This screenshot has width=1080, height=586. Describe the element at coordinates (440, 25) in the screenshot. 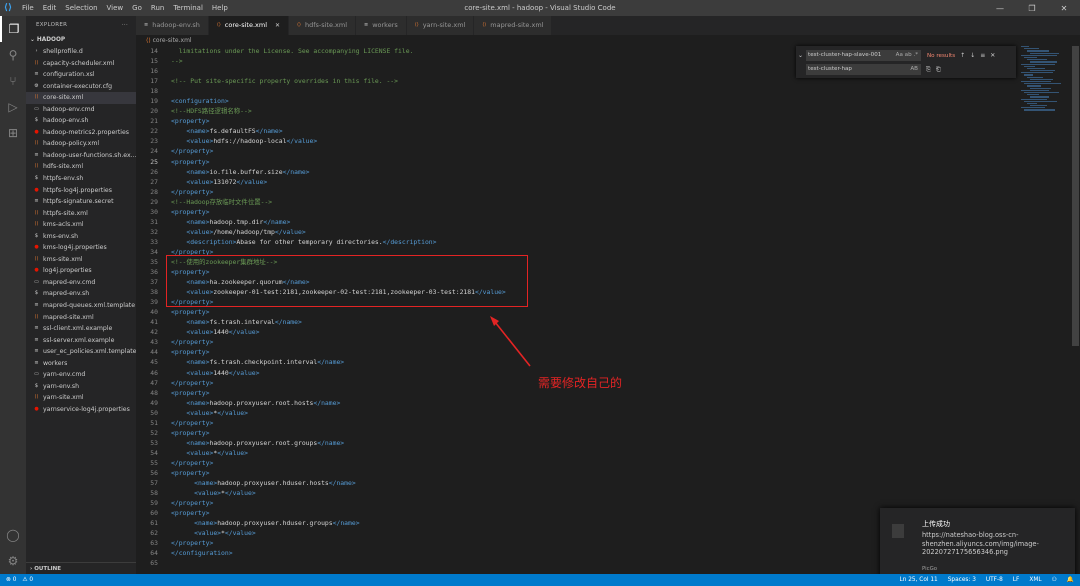

I see `tab-yarn-site-xml: ⟨⟩ yarn-site.xml` at that location.